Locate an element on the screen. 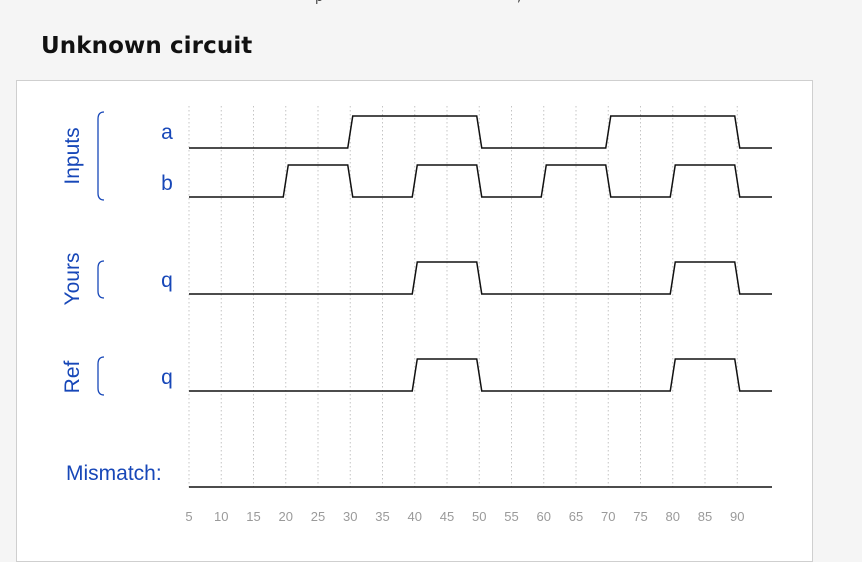 This screenshot has width=862, height=562. group-label-ref: Ref is located at coordinates (72, 376).